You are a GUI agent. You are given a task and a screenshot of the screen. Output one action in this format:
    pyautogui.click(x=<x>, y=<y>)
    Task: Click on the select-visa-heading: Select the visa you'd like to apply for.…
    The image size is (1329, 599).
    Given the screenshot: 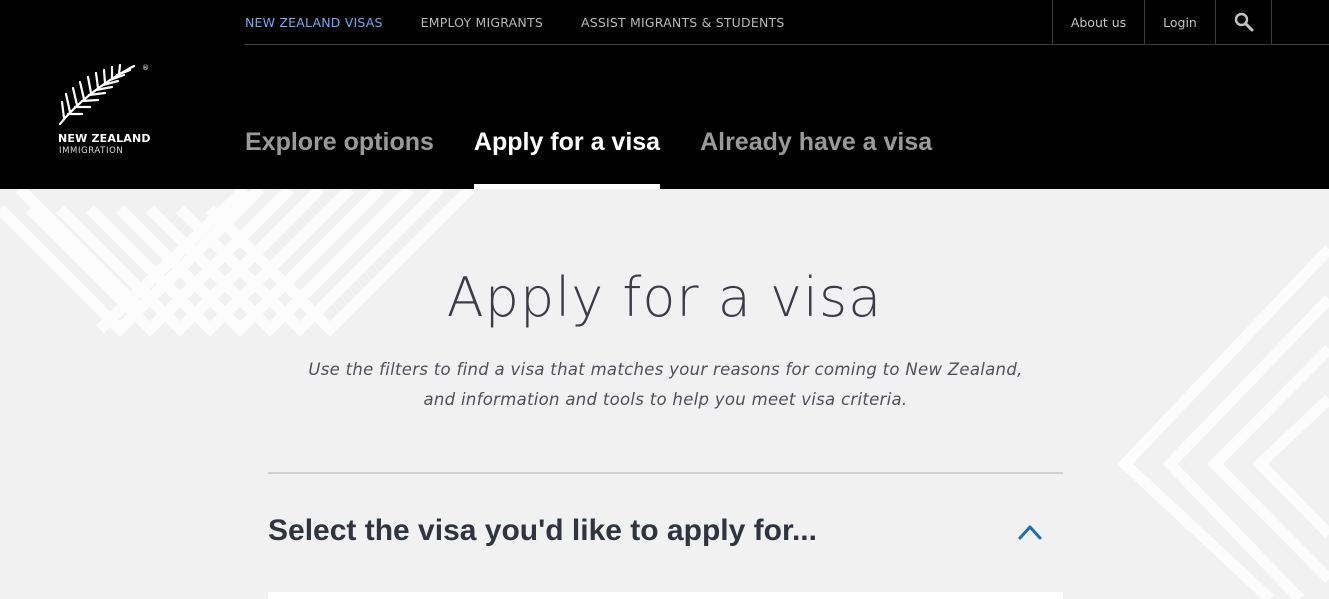 What is the action you would take?
    pyautogui.click(x=542, y=530)
    